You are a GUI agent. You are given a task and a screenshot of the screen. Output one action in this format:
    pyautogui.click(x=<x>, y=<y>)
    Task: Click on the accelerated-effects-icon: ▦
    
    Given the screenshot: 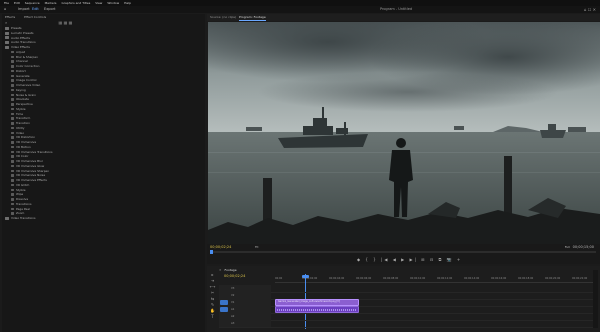 What is the action you would take?
    pyautogui.click(x=61, y=22)
    